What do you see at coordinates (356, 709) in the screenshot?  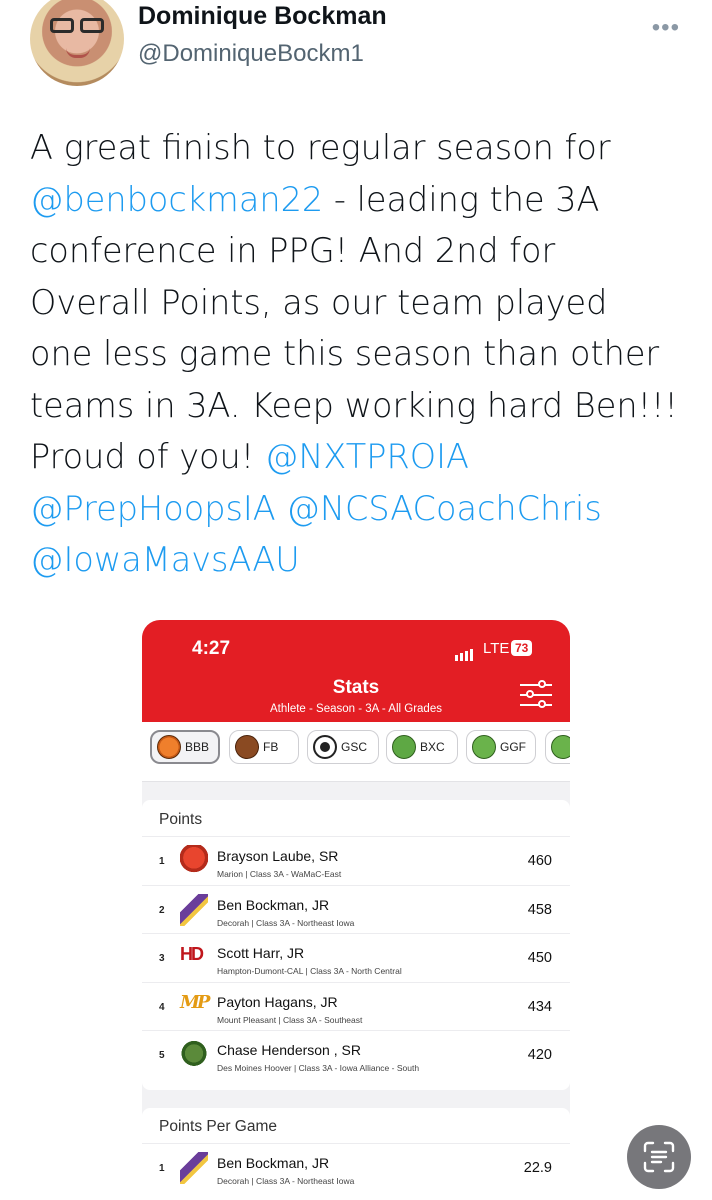 I see `app-subtitle: Athlete - Season - 3A - All Grades` at bounding box center [356, 709].